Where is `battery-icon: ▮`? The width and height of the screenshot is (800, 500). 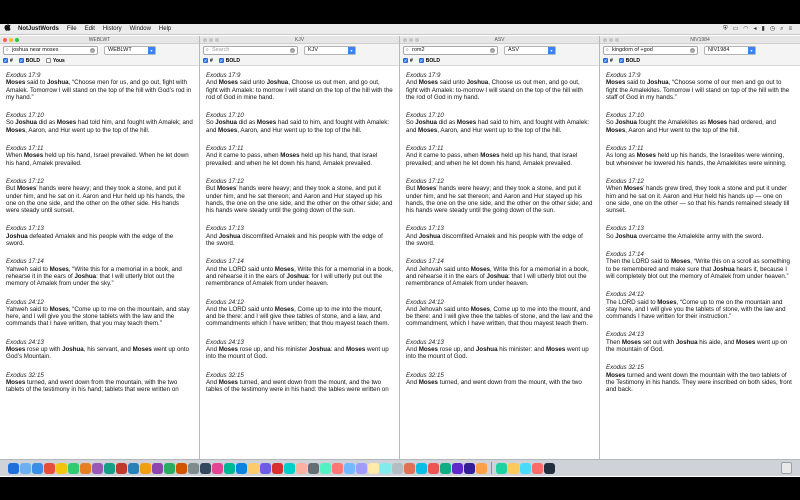 battery-icon: ▮ is located at coordinates (763, 29).